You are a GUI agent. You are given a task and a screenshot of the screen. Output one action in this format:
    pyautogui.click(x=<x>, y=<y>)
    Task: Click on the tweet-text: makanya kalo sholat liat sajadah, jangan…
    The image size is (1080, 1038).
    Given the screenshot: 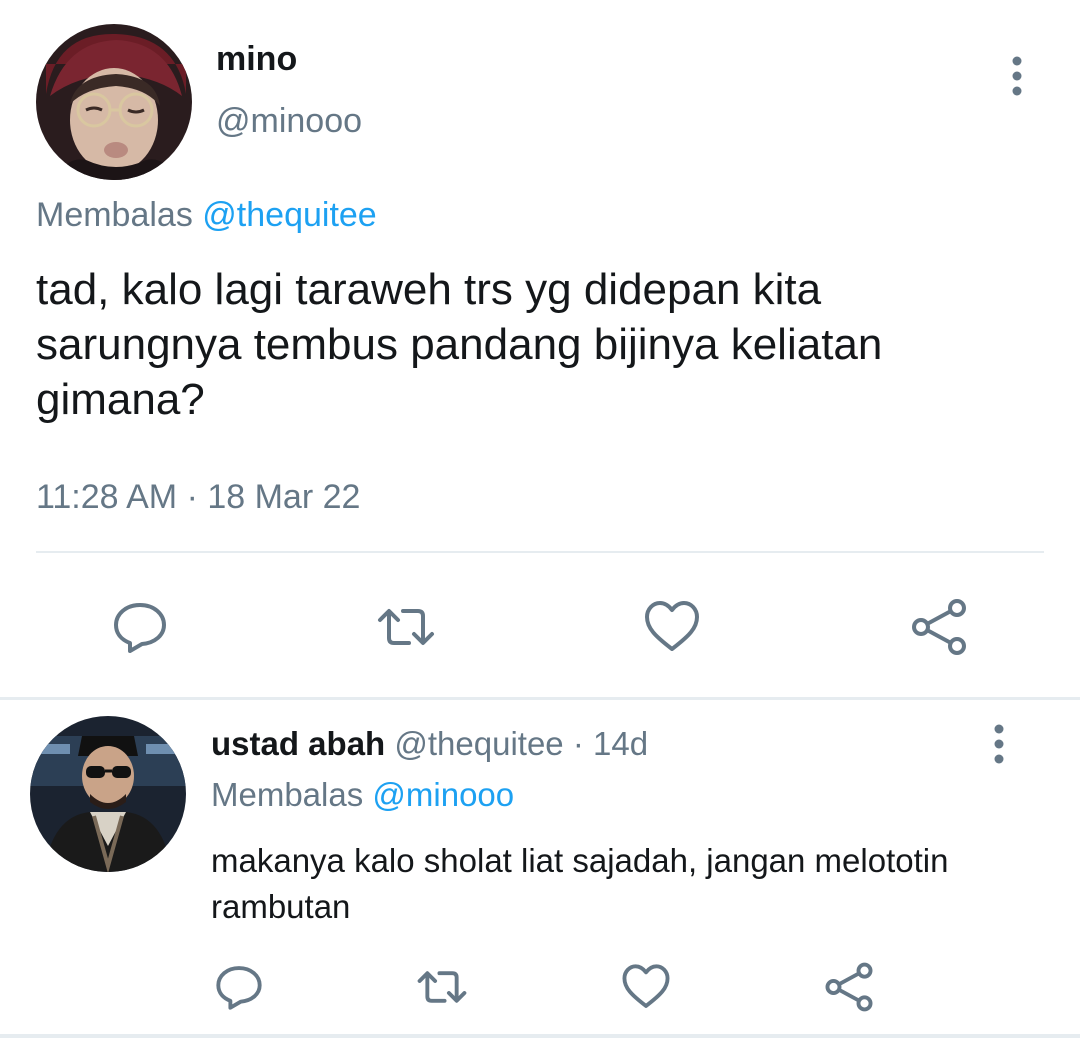 What is the action you would take?
    pyautogui.click(x=580, y=883)
    